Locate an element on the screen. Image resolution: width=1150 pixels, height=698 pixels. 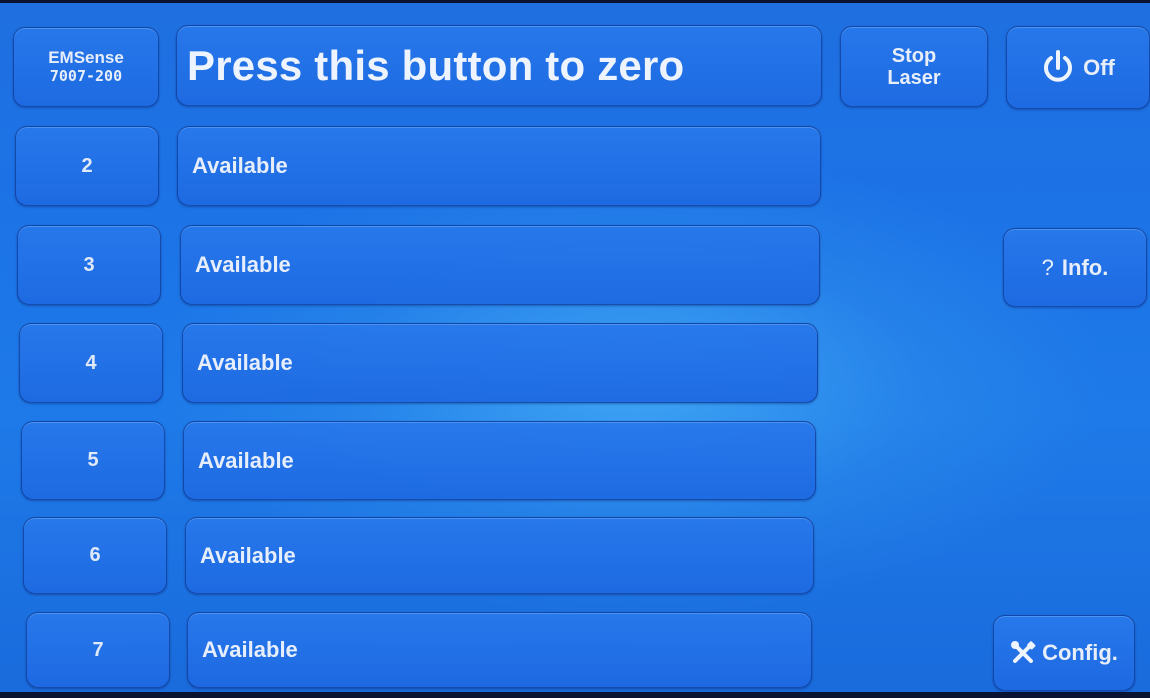
stop-laser-line1: Stop is located at coordinates (914, 55).